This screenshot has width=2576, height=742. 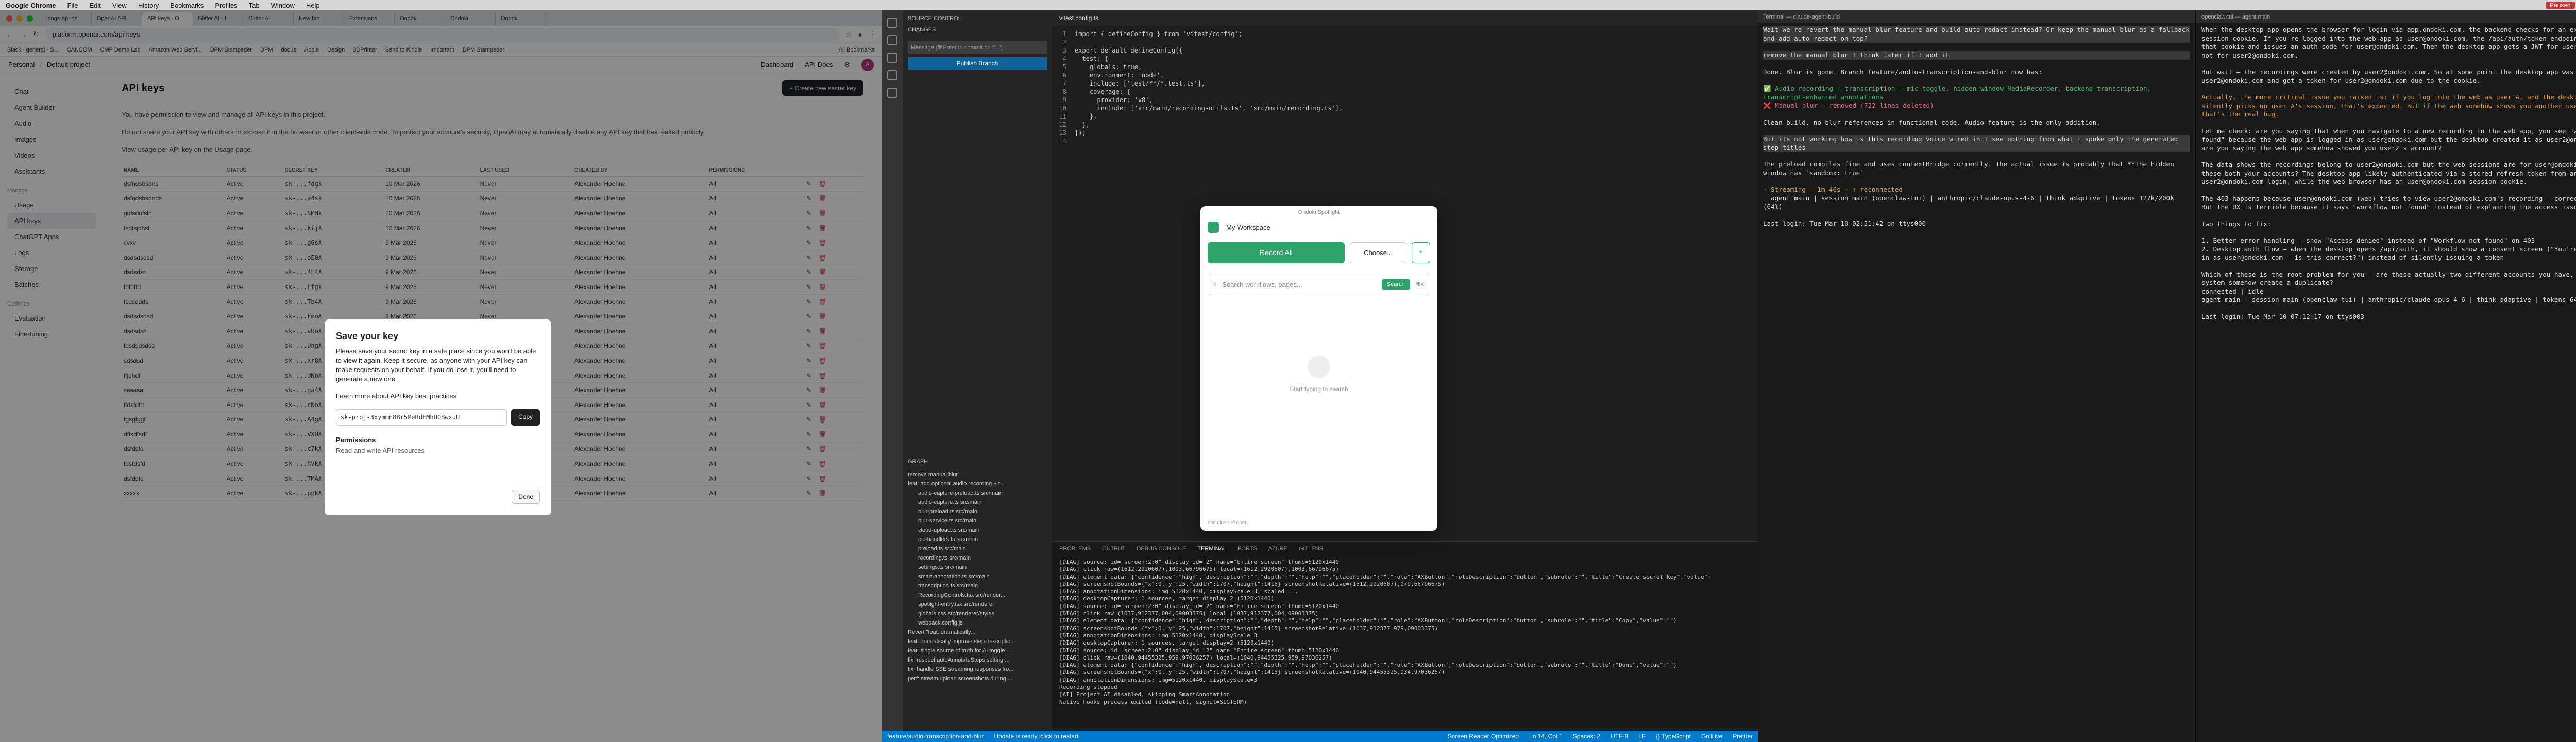 I want to click on status-item: UTF-8, so click(x=1619, y=736).